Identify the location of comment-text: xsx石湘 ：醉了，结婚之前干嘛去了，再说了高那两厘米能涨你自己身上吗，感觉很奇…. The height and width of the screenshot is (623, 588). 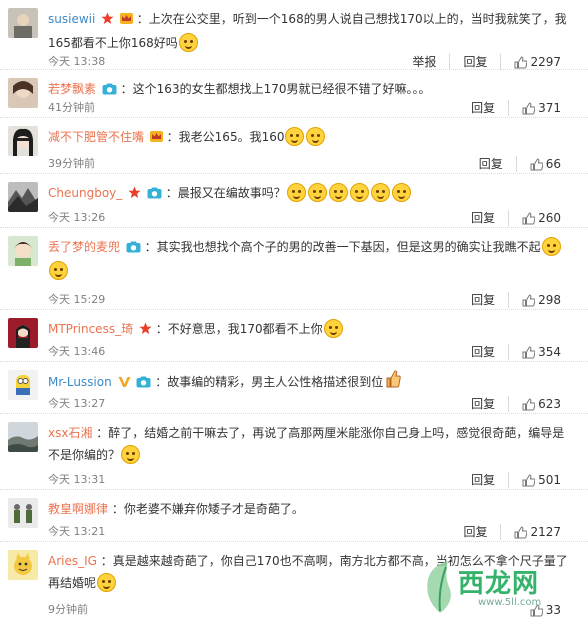
(311, 444).